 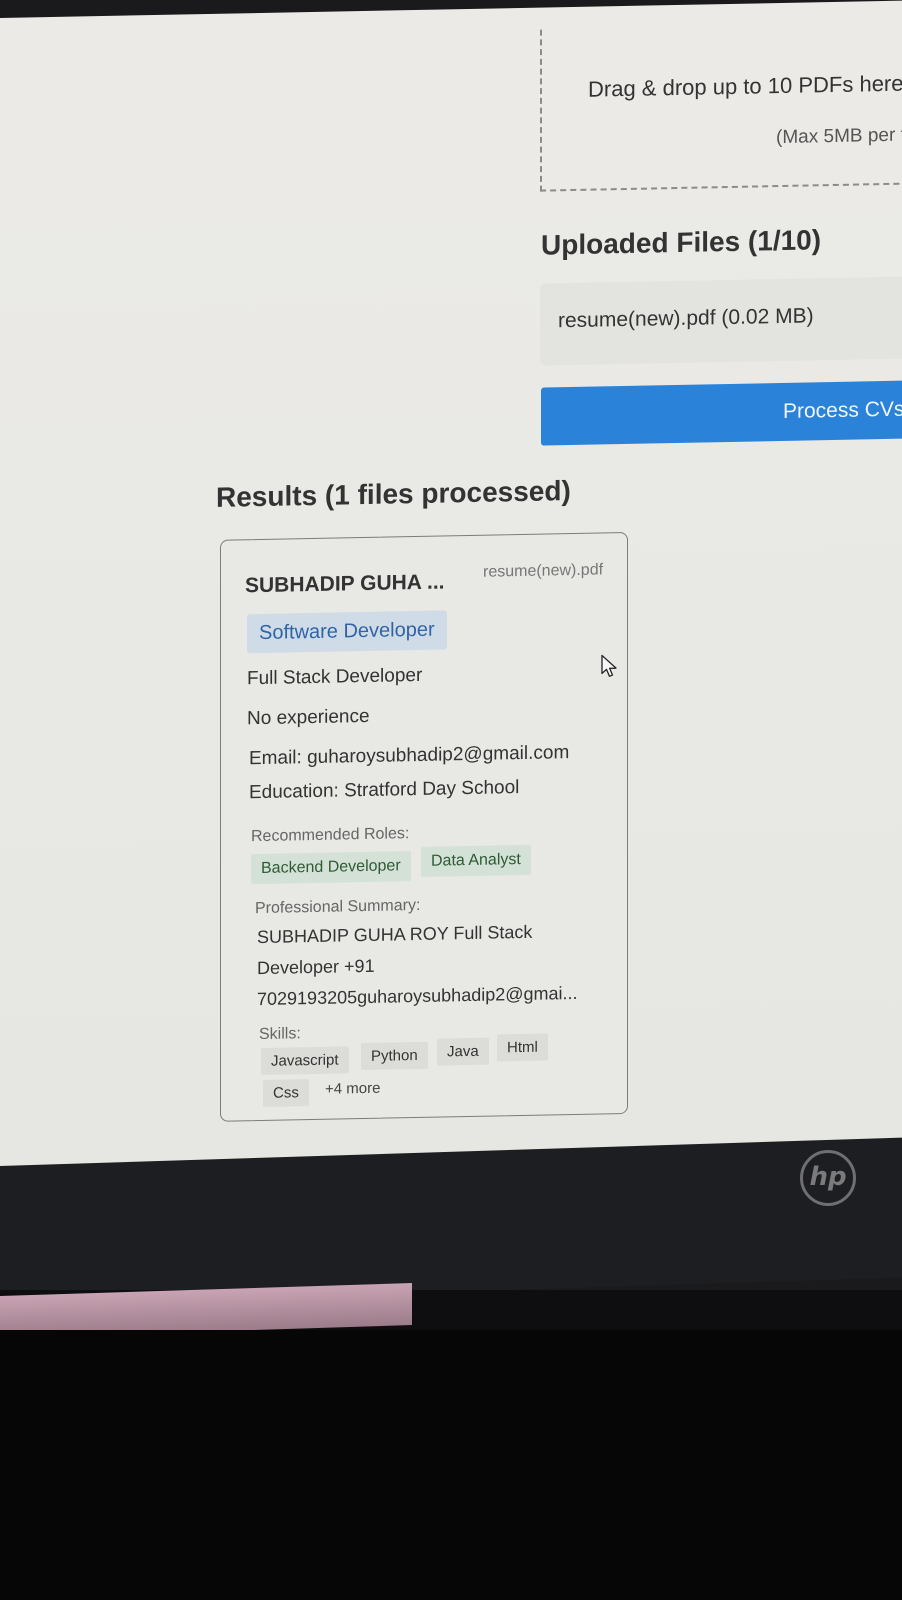 What do you see at coordinates (745, 86) in the screenshot?
I see `drop-zone-title: Drag & drop up to 10 PDFs here` at bounding box center [745, 86].